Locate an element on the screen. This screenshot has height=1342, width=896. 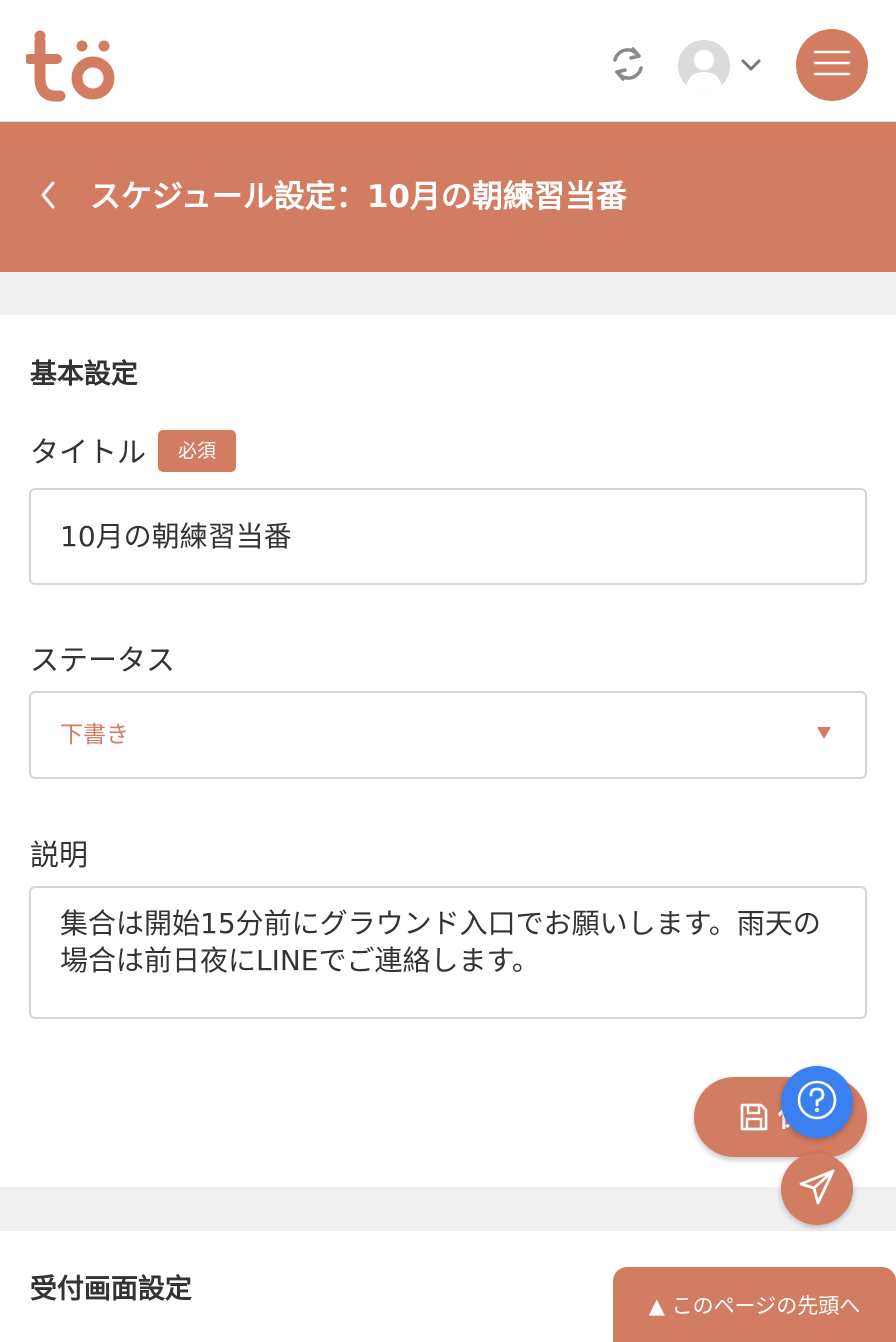
account-menu-button is located at coordinates (724, 66).